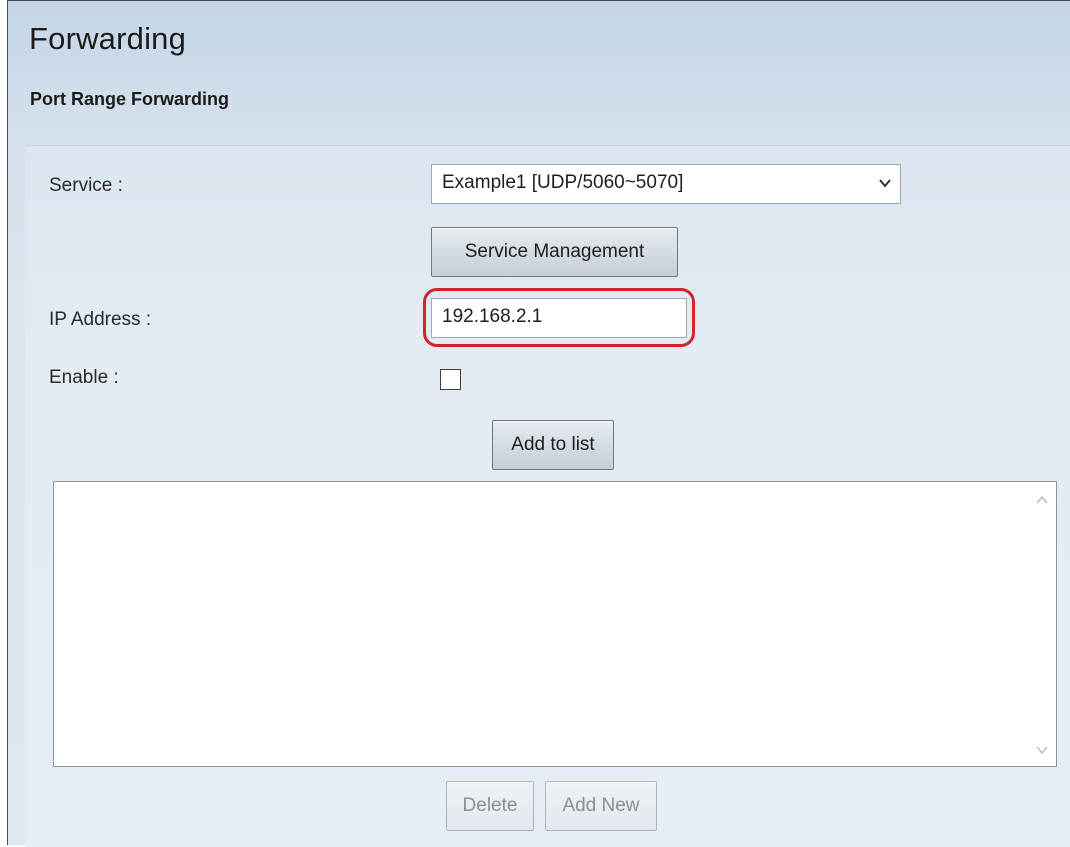 This screenshot has height=847, width=1070. What do you see at coordinates (130, 99) in the screenshot?
I see `section-title: Port Range Forwarding` at bounding box center [130, 99].